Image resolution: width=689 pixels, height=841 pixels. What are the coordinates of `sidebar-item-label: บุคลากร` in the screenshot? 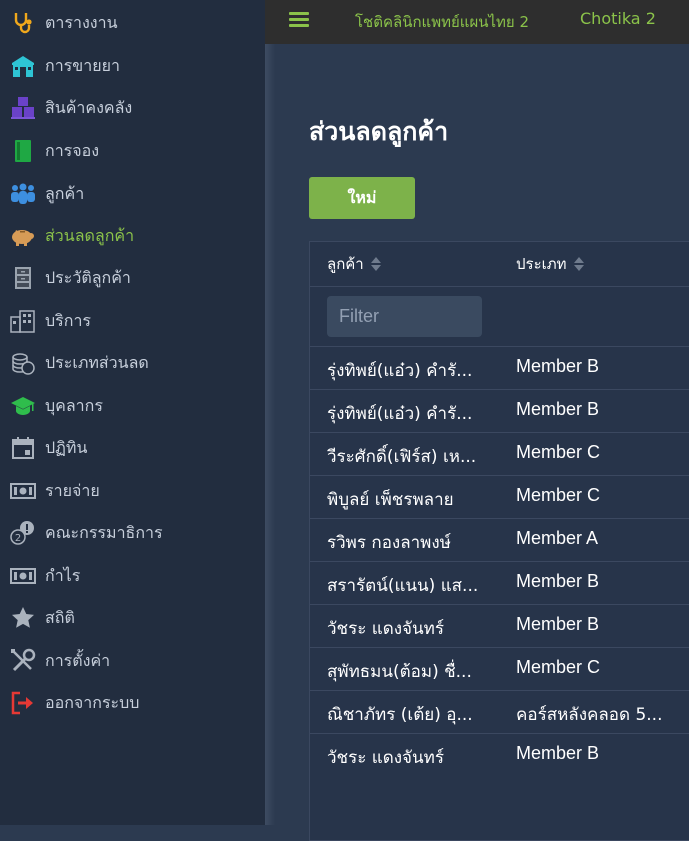 It's located at (74, 405).